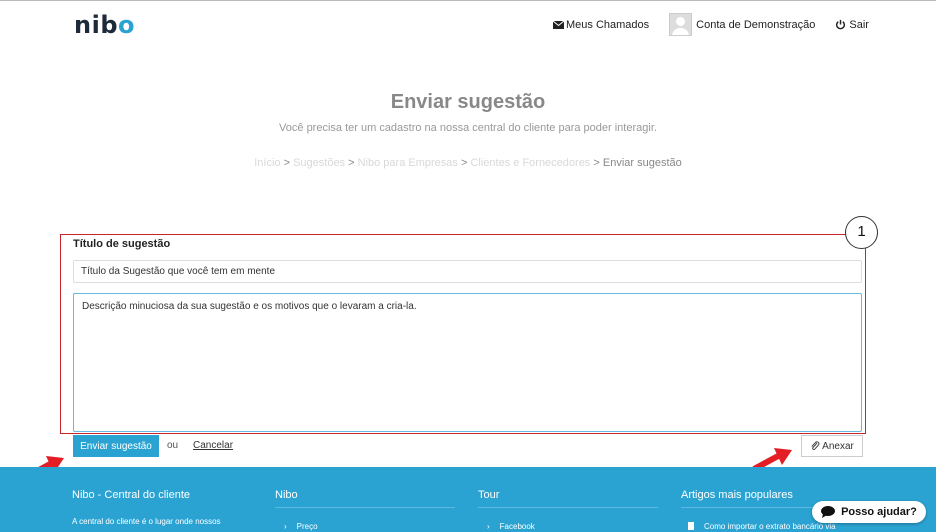 The width and height of the screenshot is (936, 532). What do you see at coordinates (468, 0) in the screenshot?
I see `top-border` at bounding box center [468, 0].